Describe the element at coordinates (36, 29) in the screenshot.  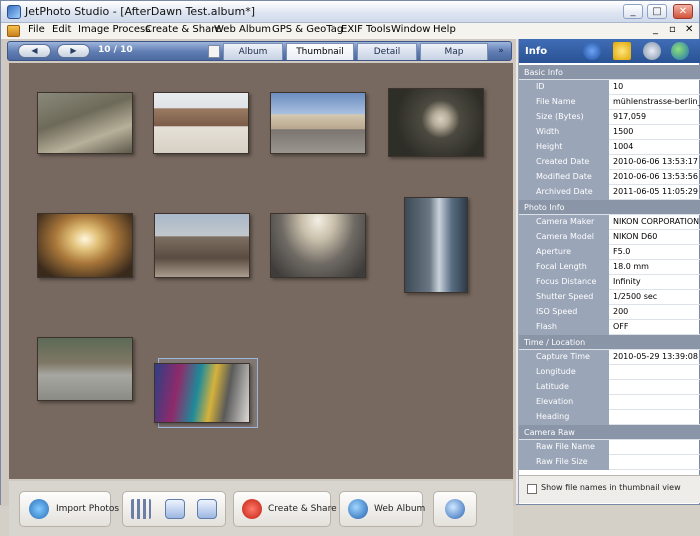
I see `menu-file: File` at that location.